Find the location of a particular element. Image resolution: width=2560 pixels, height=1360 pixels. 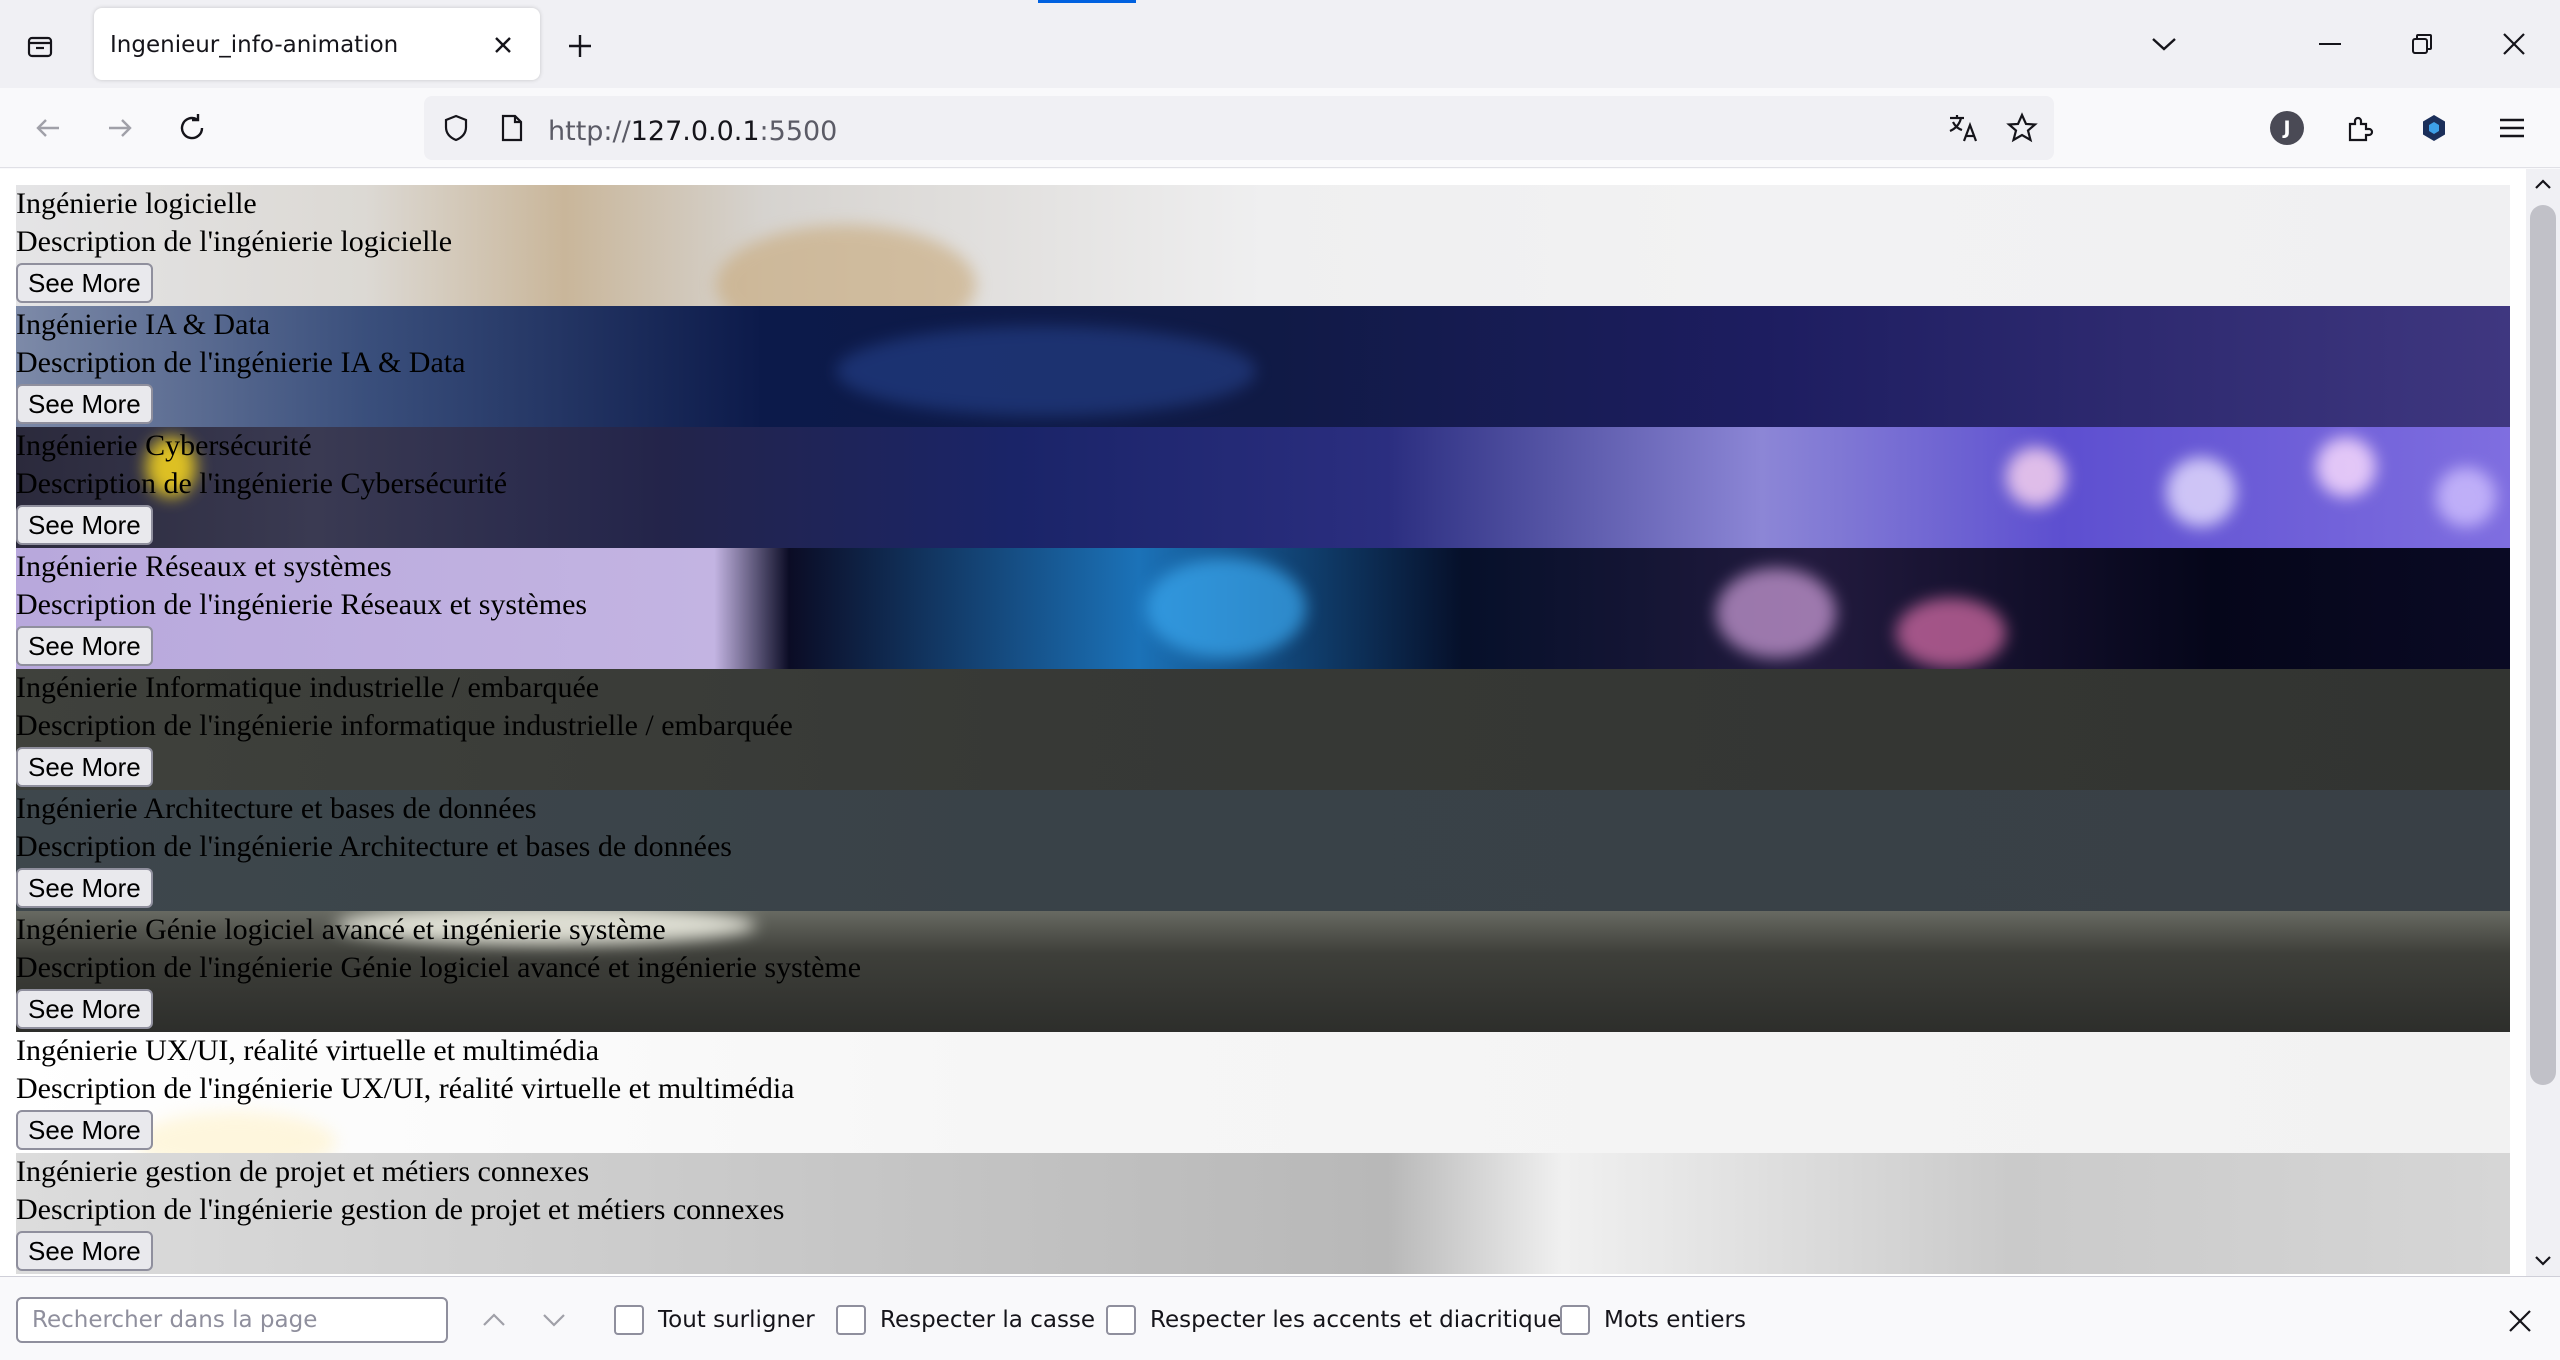

account-avatar: J is located at coordinates (2287, 128).